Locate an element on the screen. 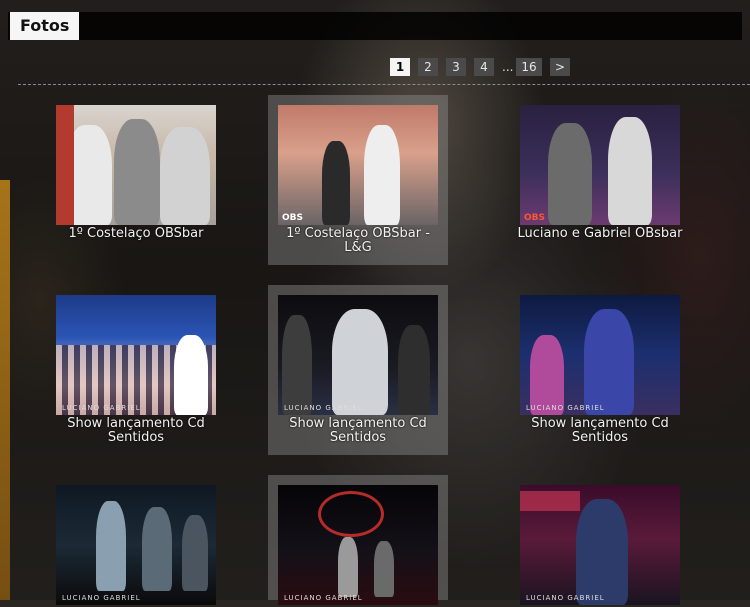 The width and height of the screenshot is (750, 607). gallery-item: OBS 1º Costelaço OBSbar - L&G is located at coordinates (358, 180).